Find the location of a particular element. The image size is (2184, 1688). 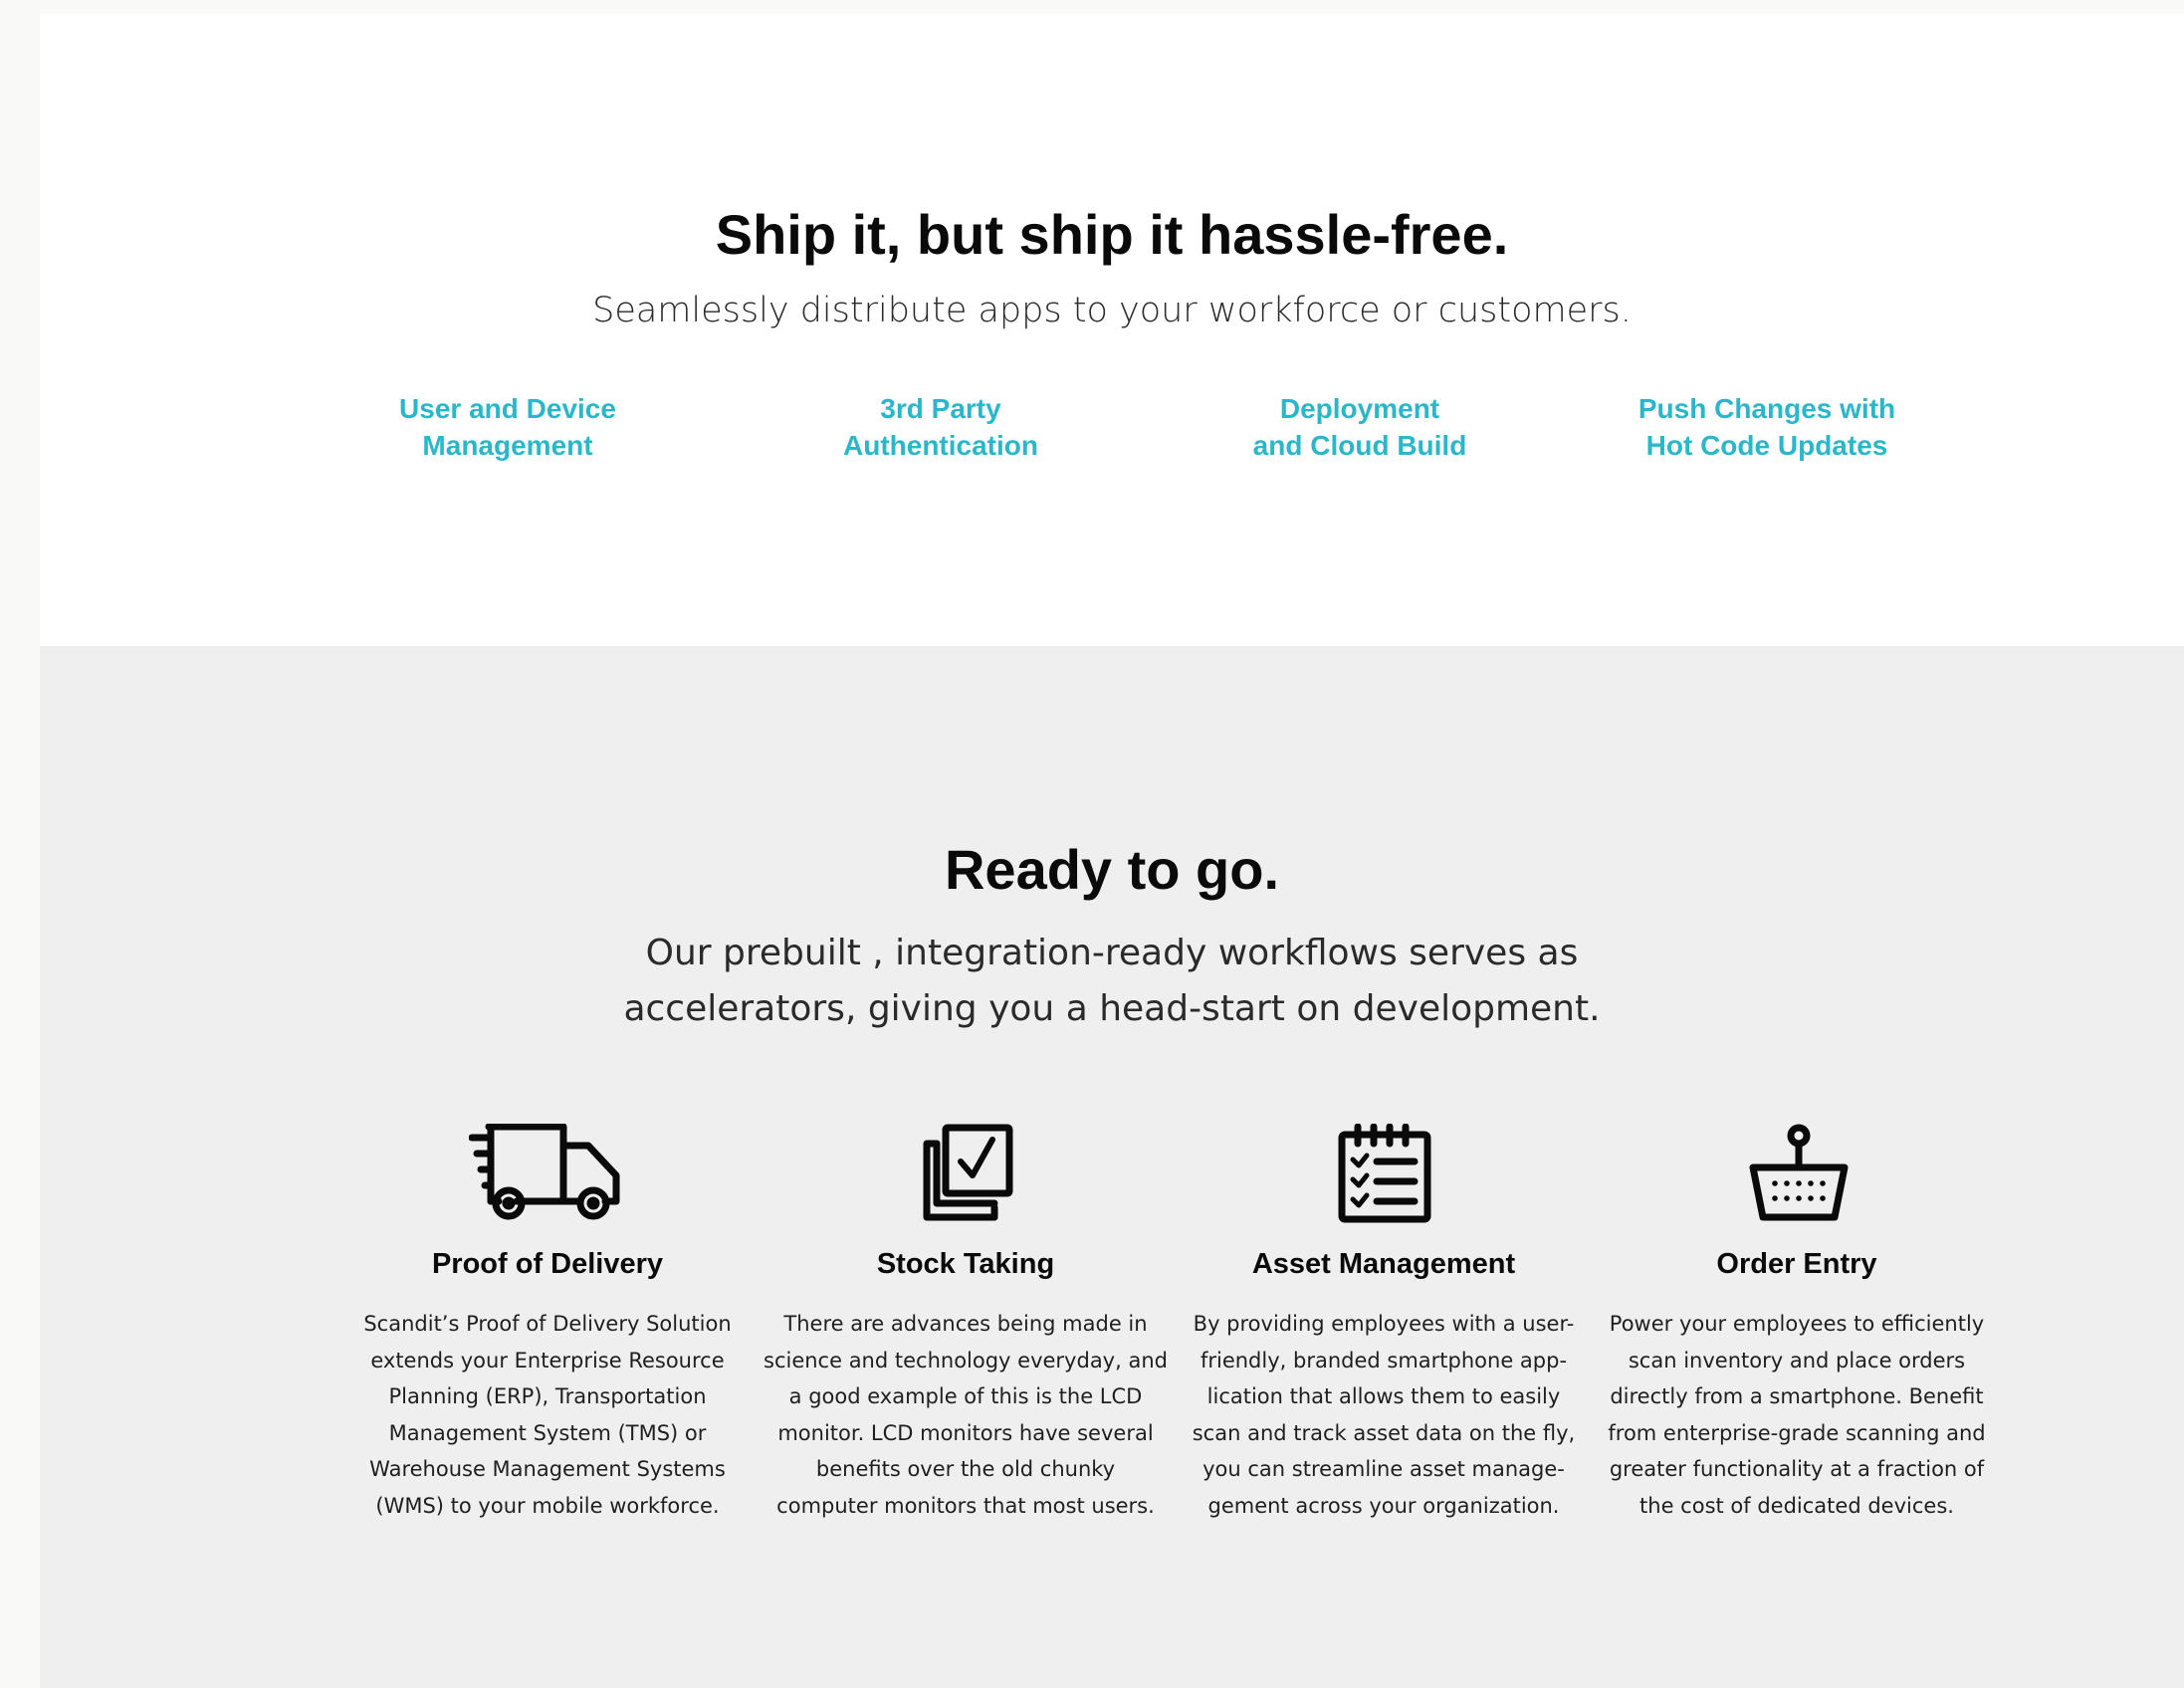

ship-section-title: Ship it, but ship it hassle-free. is located at coordinates (1112, 234).